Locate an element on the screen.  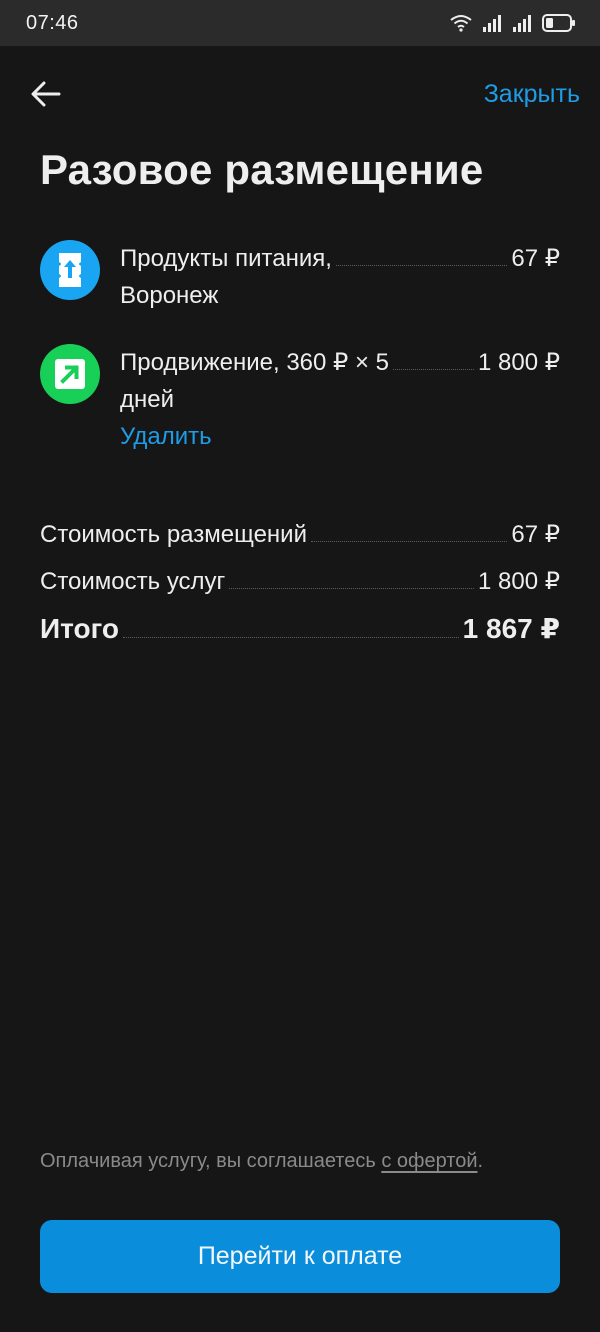
summary-value: 1 800 ₽ is located at coordinates (519, 581).